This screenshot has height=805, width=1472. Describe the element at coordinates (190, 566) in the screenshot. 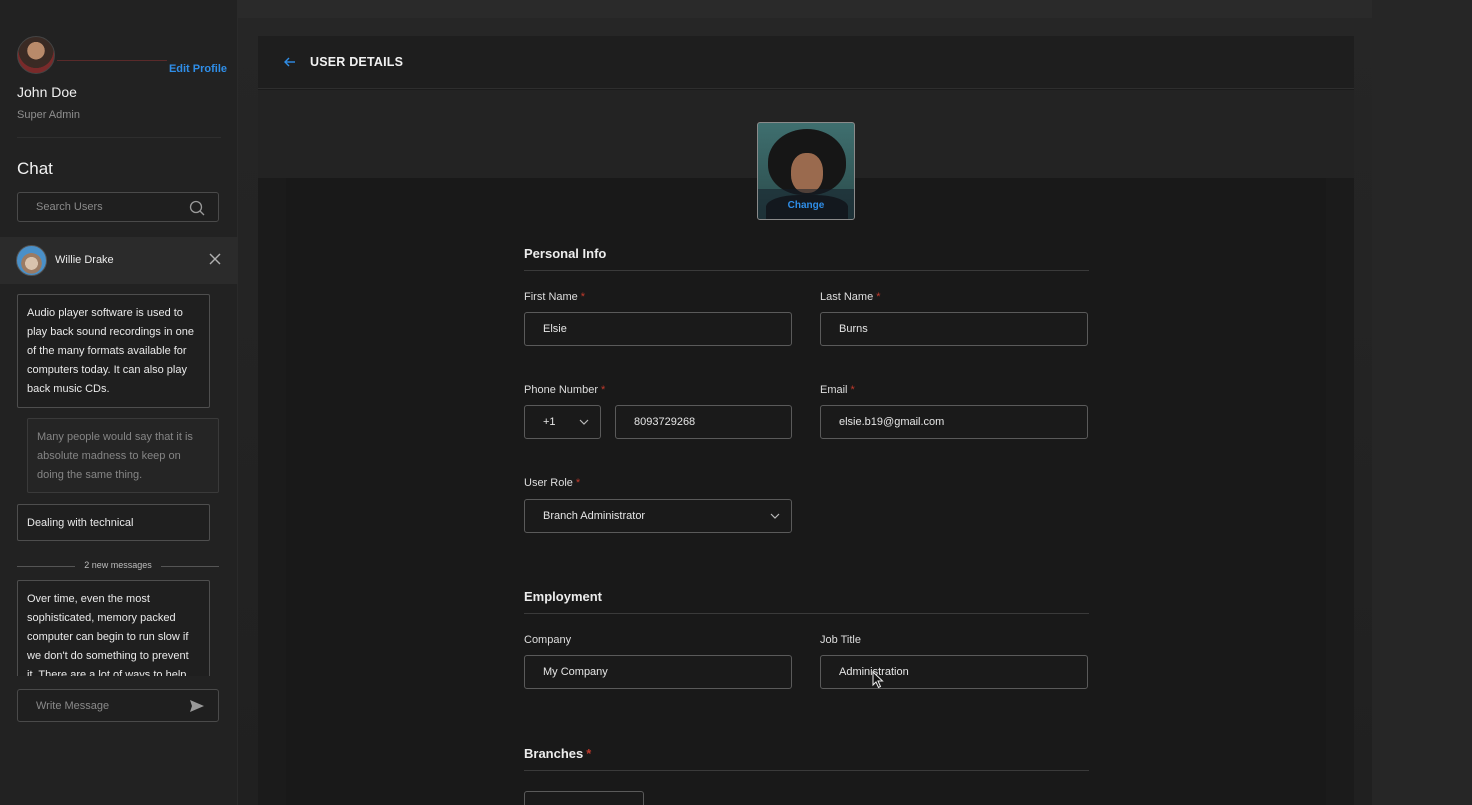

I see `divider-line` at that location.